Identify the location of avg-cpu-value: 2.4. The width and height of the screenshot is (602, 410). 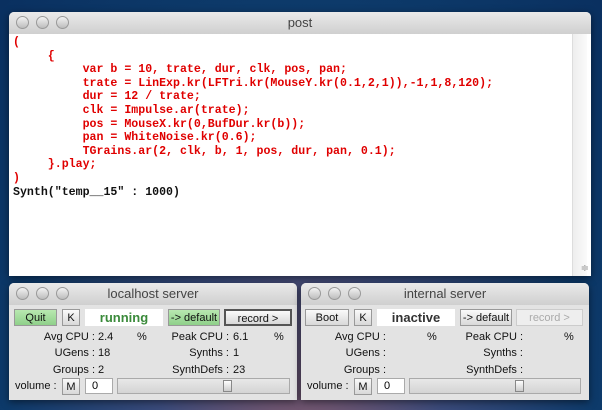
(106, 337).